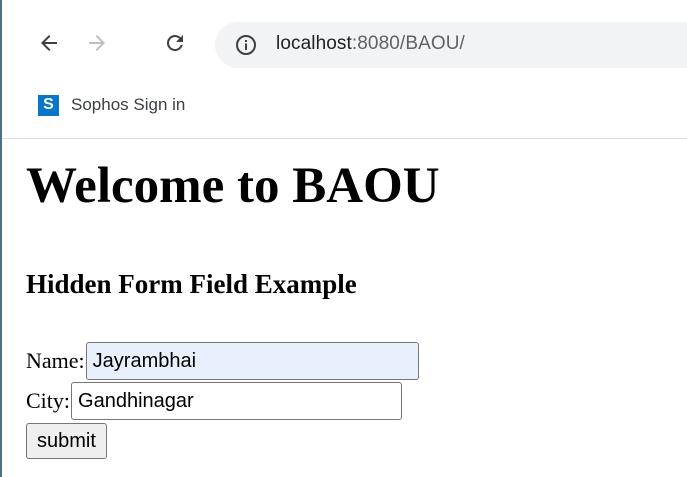  Describe the element at coordinates (246, 45) in the screenshot. I see `info-icon` at that location.